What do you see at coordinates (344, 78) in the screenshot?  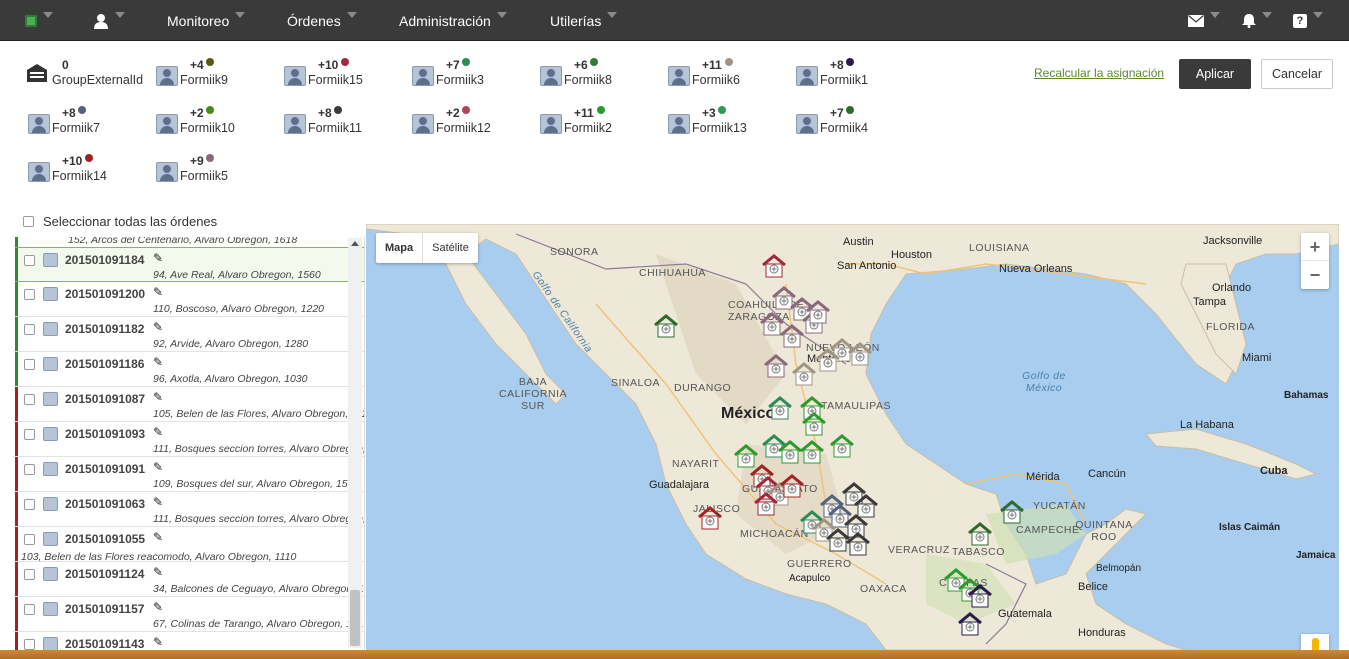 I see `agent-formiik15: +10 Formiik15` at bounding box center [344, 78].